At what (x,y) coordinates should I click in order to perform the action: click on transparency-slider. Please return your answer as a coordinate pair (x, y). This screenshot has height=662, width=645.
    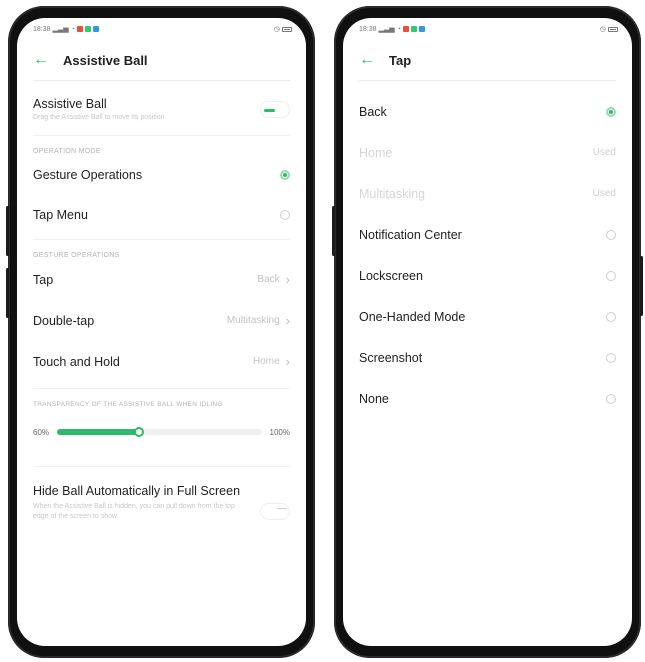
    Looking at the image, I should click on (159, 432).